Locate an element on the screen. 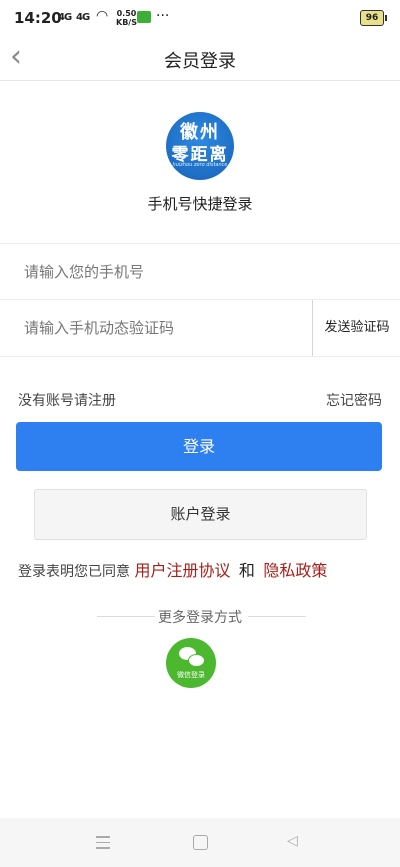 The width and height of the screenshot is (400, 867). agreement-and: 和 is located at coordinates (246, 570).